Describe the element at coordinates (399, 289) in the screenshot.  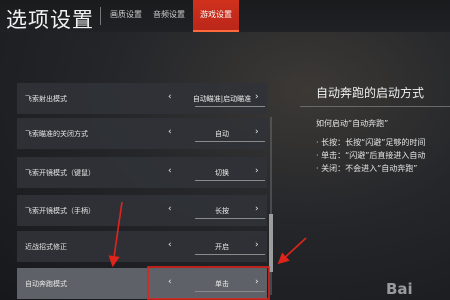
I see `watermark: Bai` at that location.